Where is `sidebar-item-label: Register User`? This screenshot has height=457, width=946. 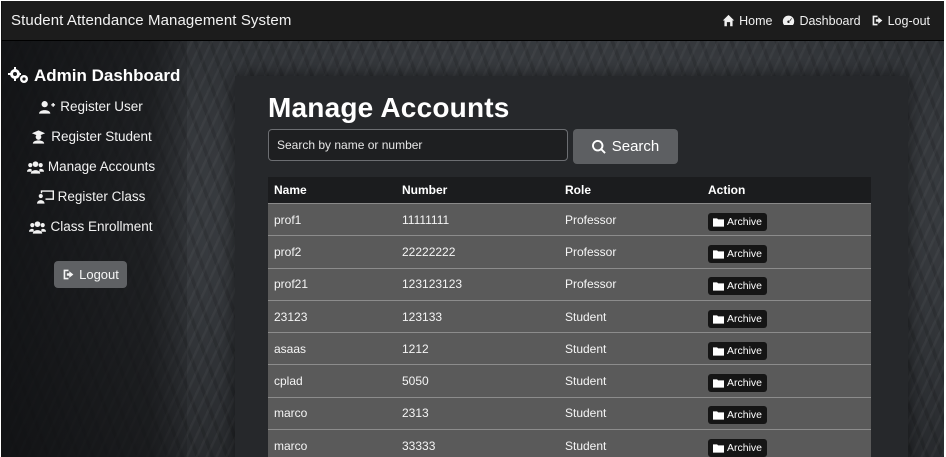
sidebar-item-label: Register User is located at coordinates (101, 106).